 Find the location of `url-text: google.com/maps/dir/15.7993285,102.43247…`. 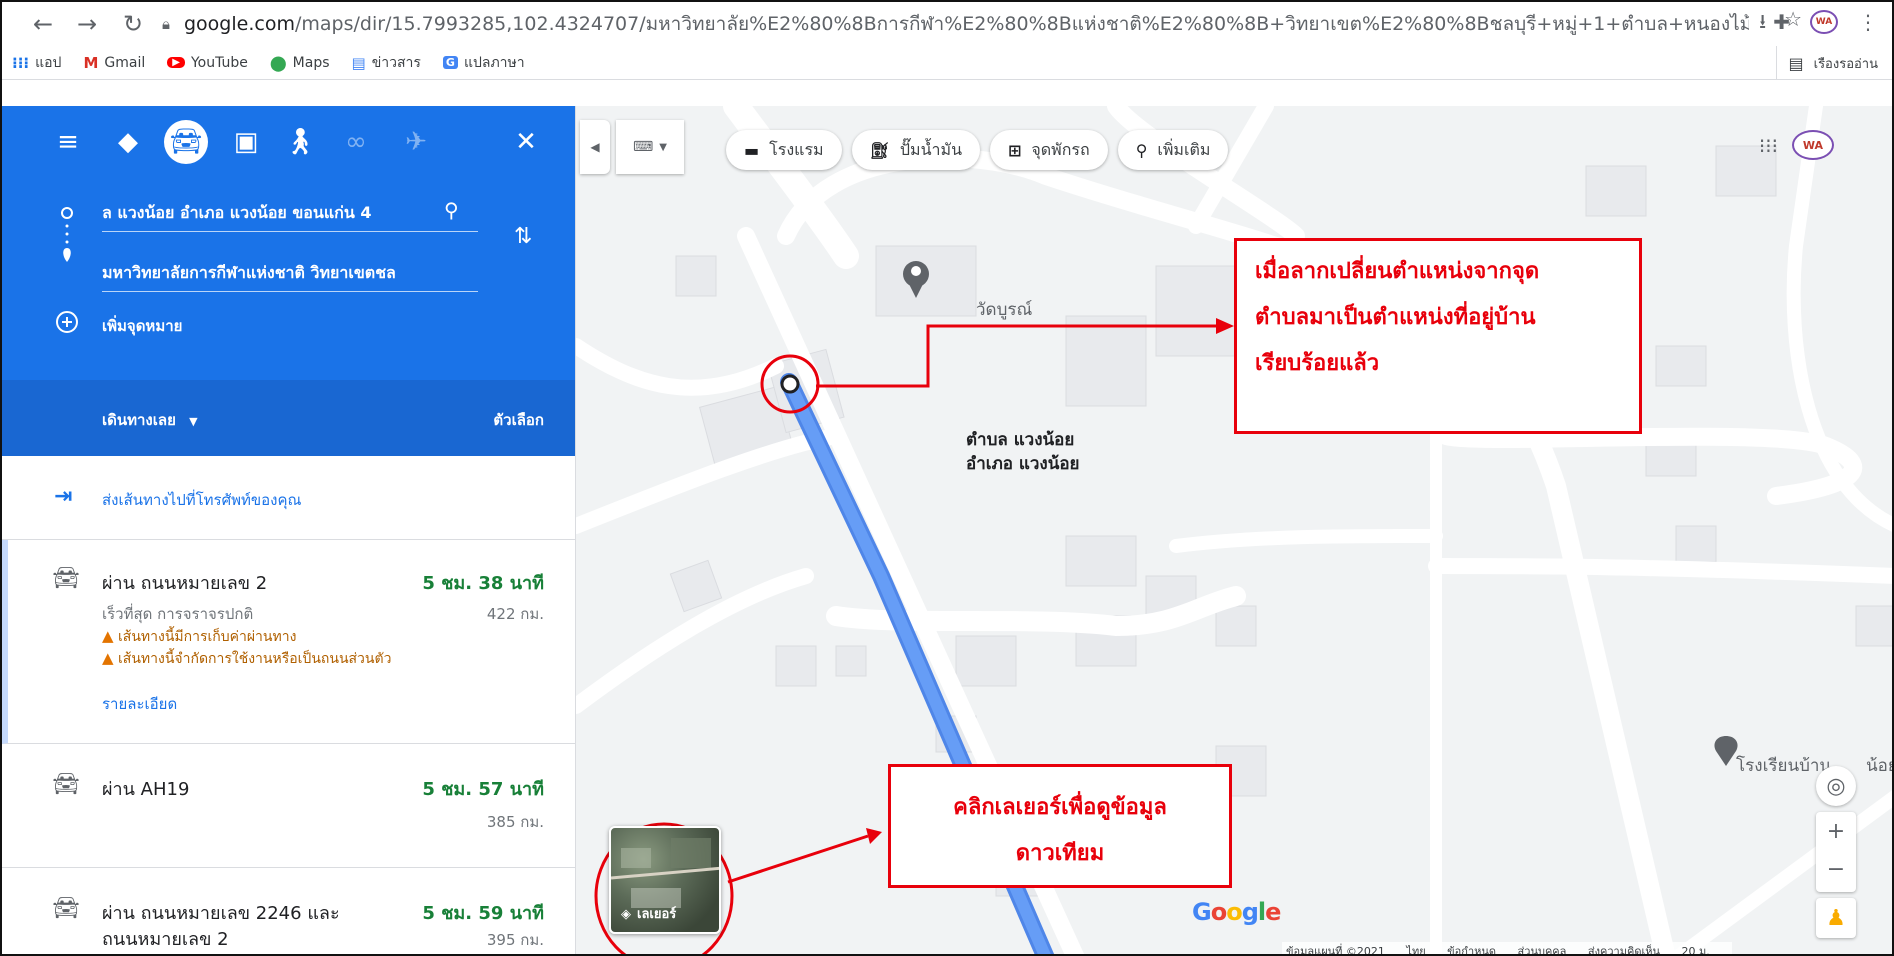

url-text: google.com/maps/dir/15.7993285,102.43247… is located at coordinates (966, 24).